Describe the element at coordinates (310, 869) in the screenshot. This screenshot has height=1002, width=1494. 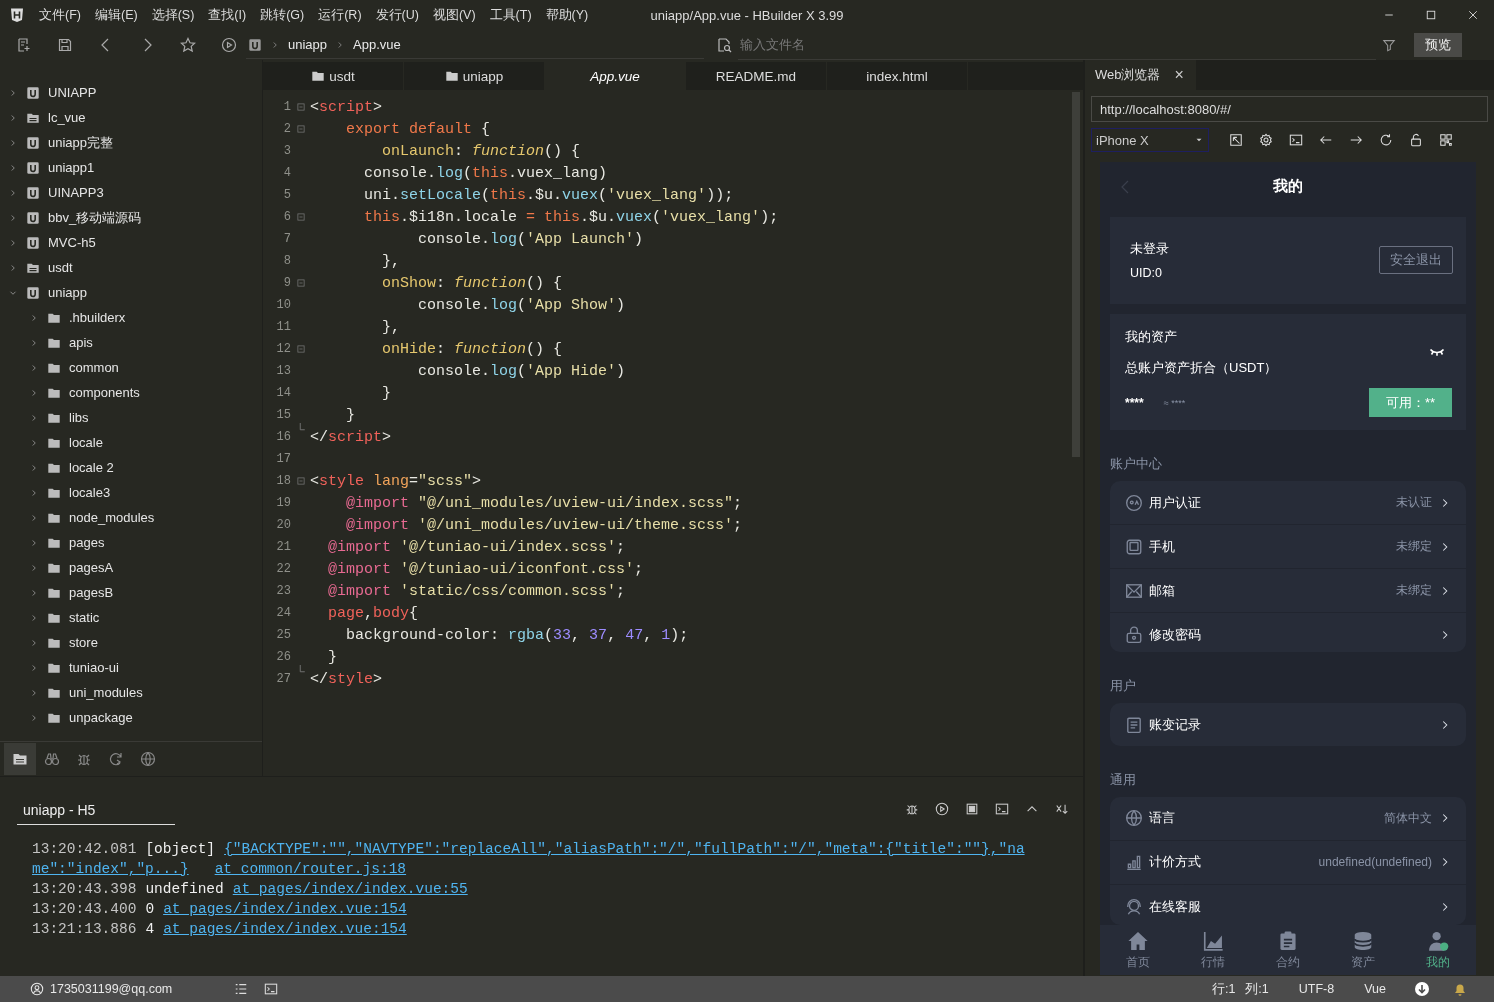
I see `log-link: at common/router.js:18` at that location.